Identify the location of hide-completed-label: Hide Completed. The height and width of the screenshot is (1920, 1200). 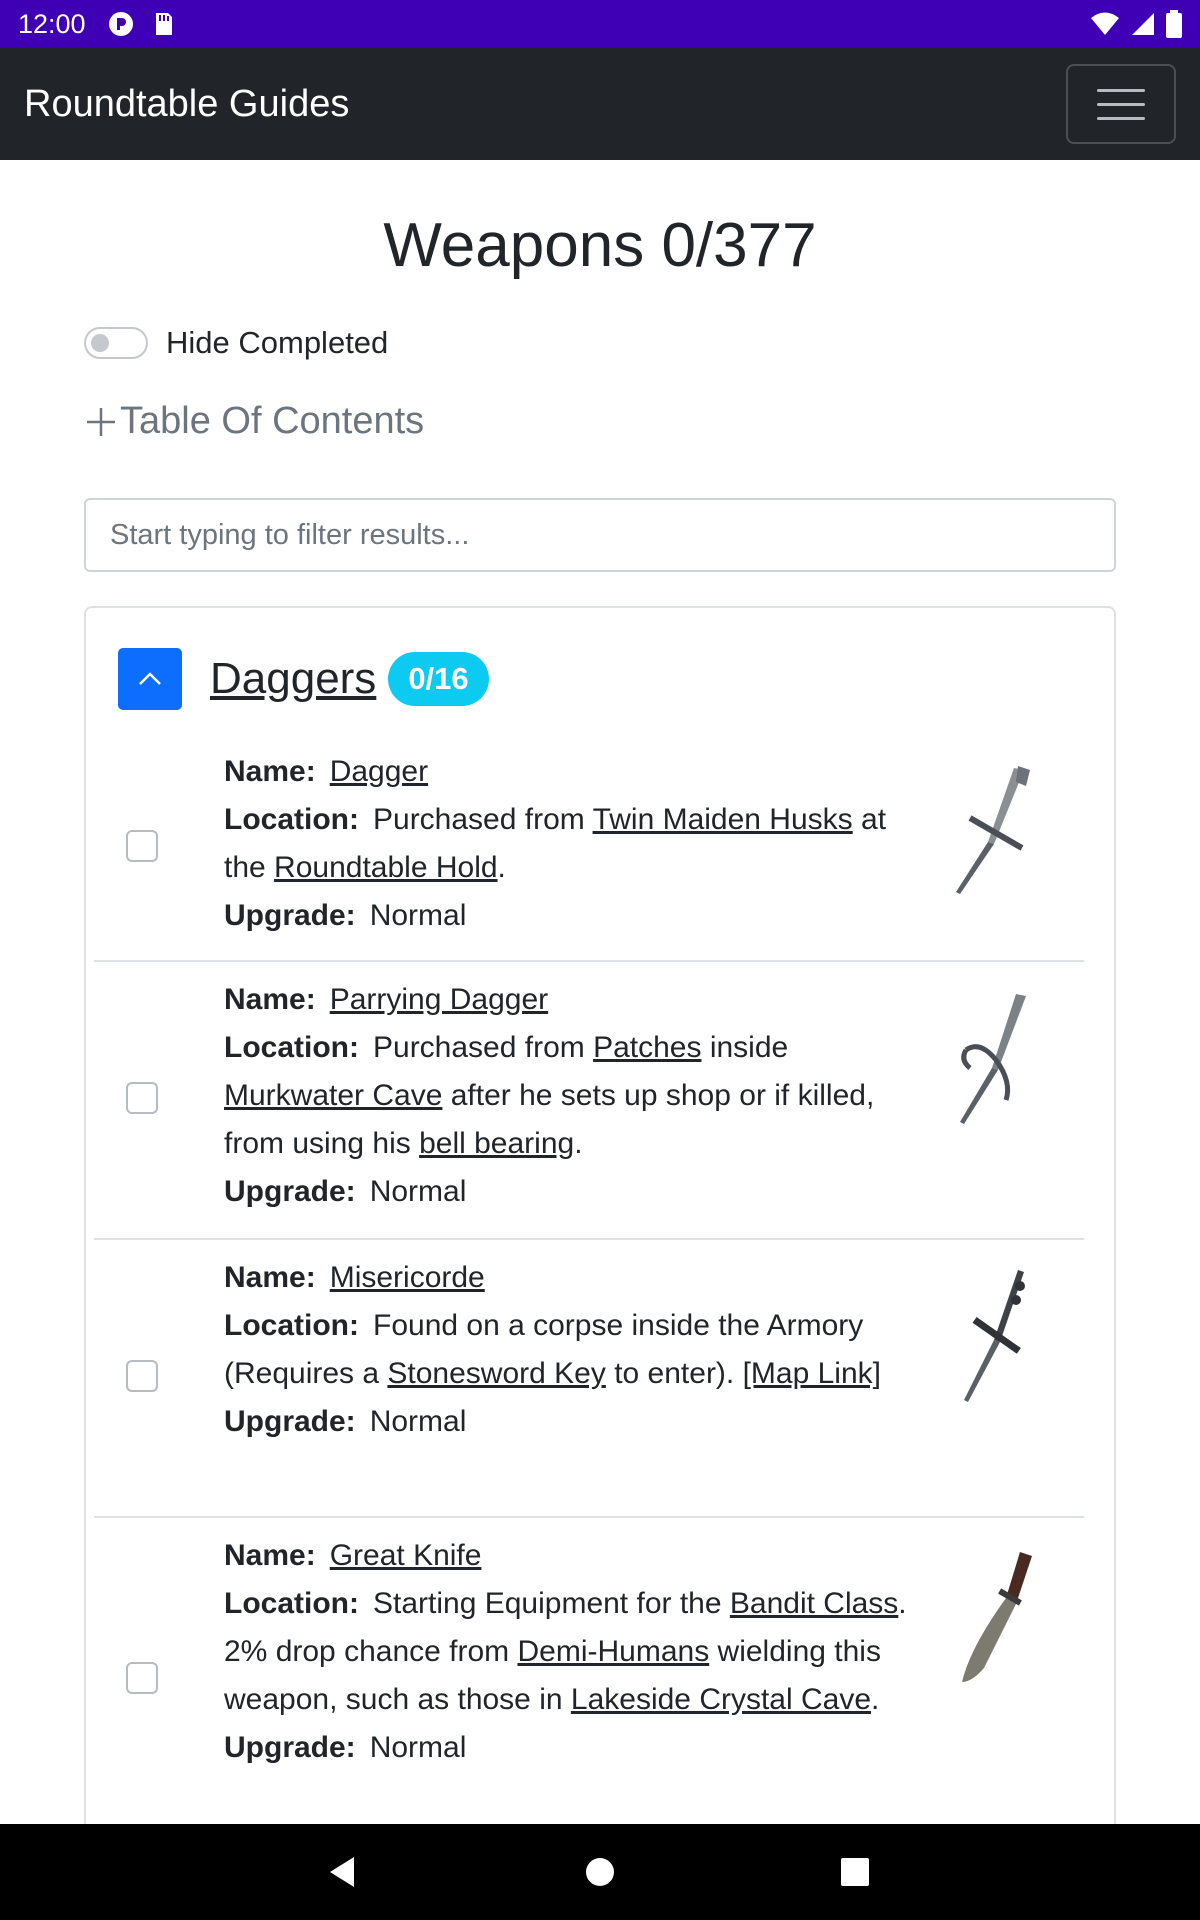
(277, 343).